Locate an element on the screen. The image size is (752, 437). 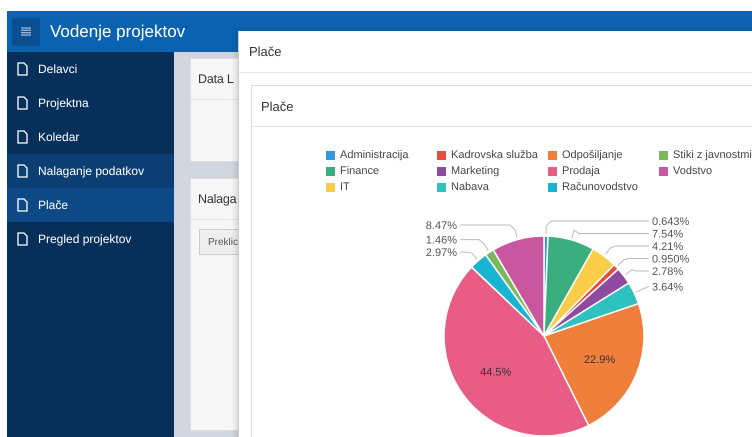
slice-label: 2.78% is located at coordinates (668, 272).